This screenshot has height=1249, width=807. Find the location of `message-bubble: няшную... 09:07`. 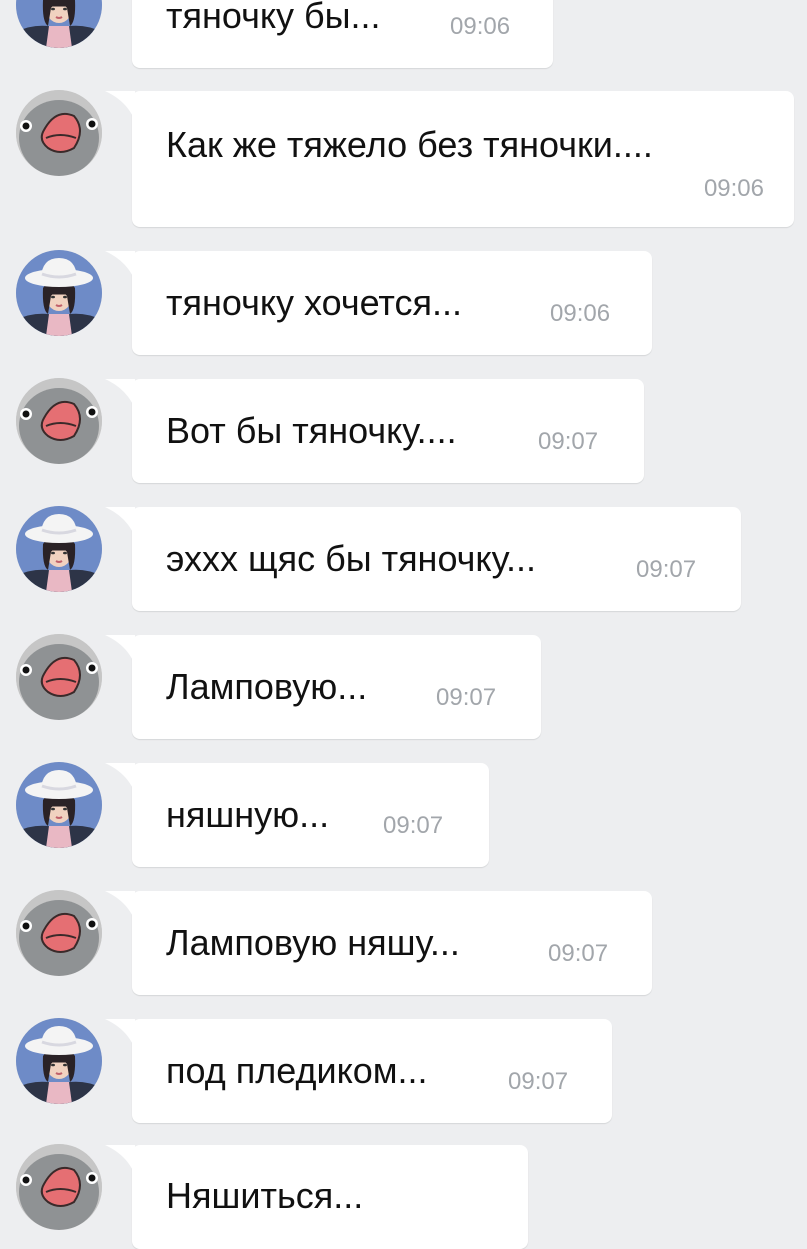

message-bubble: няшную... 09:07 is located at coordinates (297, 815).